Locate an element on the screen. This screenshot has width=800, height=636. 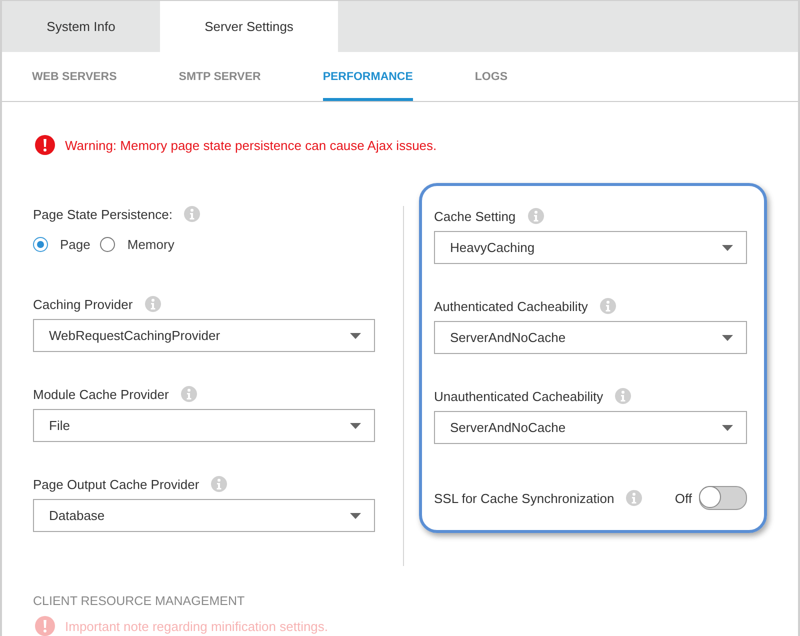
field-label: SSL for Cache Synchronization is located at coordinates (524, 498).